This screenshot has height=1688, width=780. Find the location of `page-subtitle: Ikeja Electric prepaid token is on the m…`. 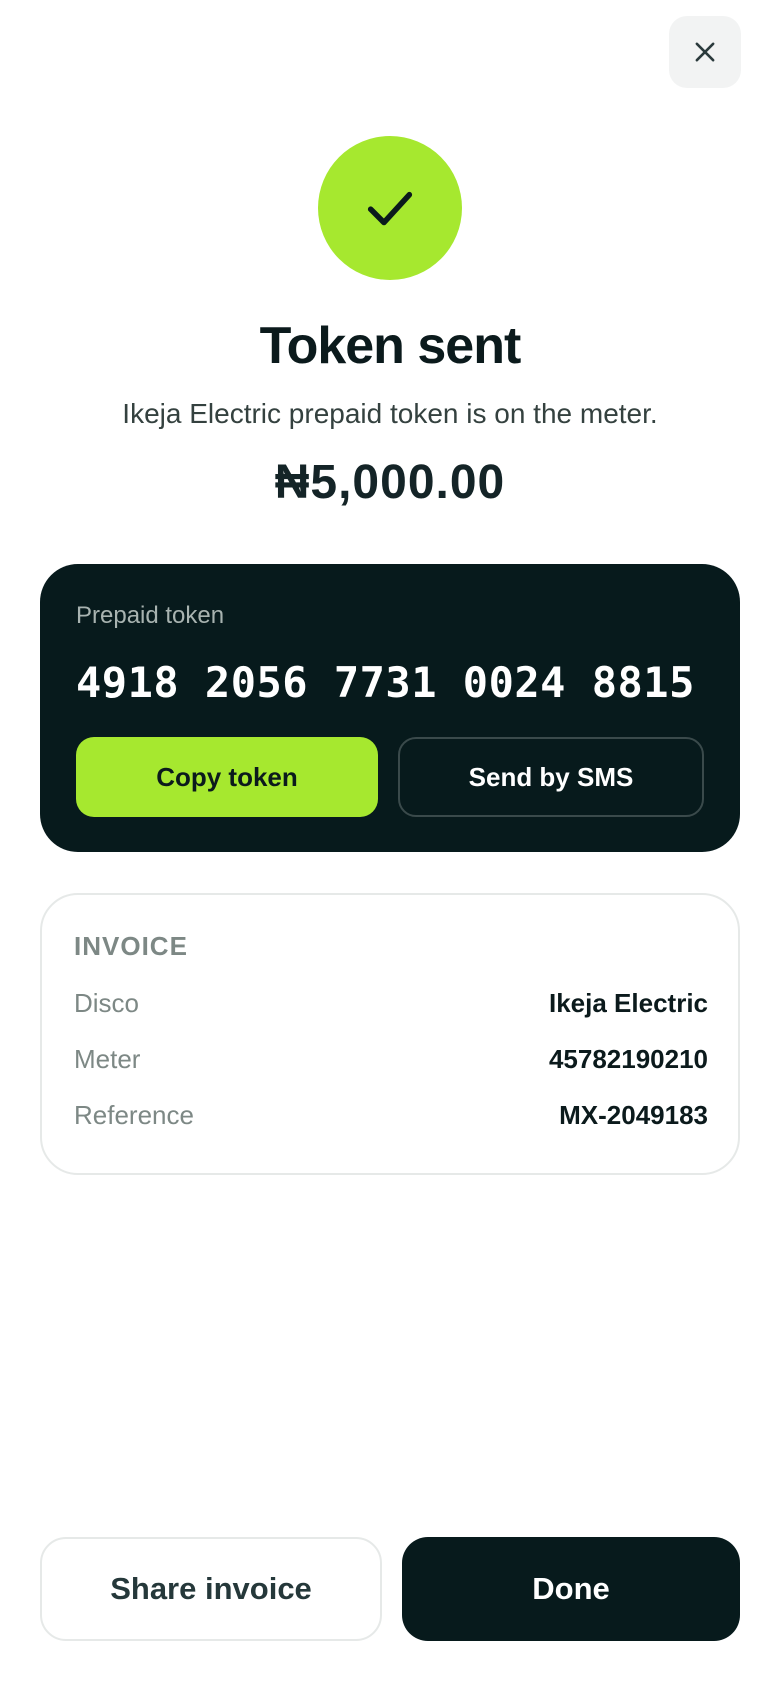

page-subtitle: Ikeja Electric prepaid token is on the m… is located at coordinates (390, 413).